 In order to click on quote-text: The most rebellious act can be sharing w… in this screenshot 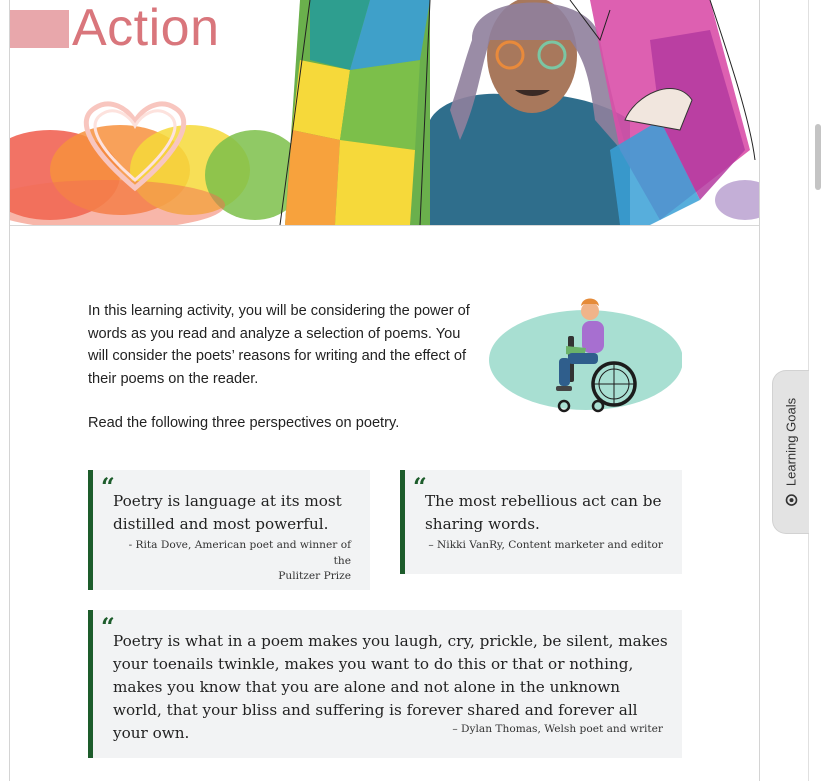, I will do `click(543, 512)`.